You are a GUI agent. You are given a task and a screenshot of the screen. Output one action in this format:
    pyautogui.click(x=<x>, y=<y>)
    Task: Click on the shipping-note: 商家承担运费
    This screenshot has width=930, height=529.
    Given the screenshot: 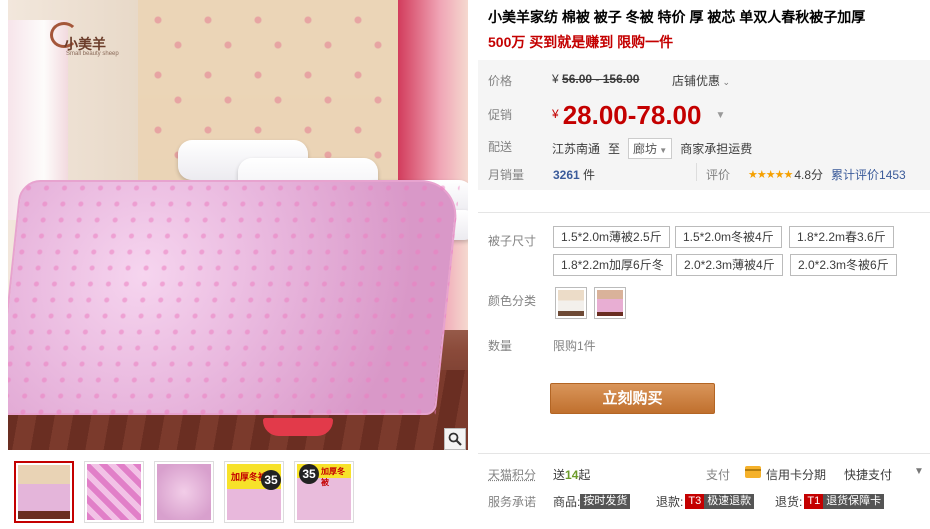 What is the action you would take?
    pyautogui.click(x=716, y=149)
    